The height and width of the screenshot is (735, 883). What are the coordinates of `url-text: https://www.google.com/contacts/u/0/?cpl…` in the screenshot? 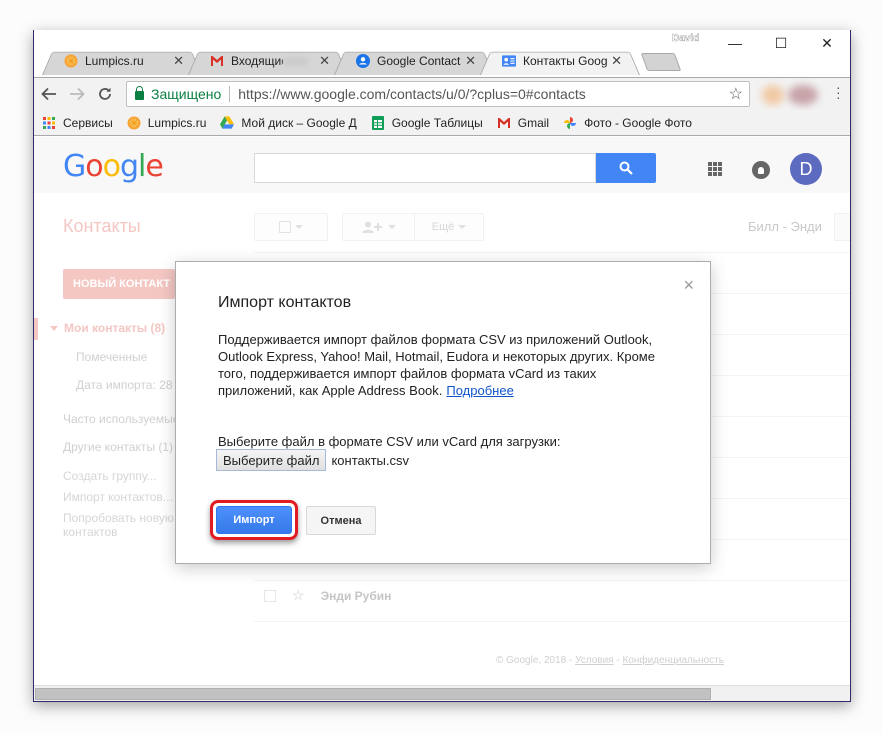 It's located at (411, 94).